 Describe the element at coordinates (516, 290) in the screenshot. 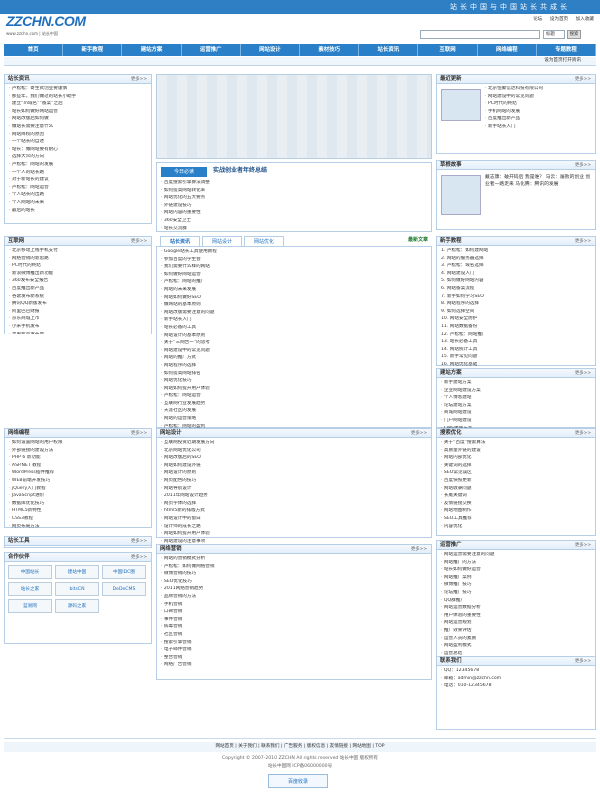

I see `list-item: 6. 网站备案流程` at that location.